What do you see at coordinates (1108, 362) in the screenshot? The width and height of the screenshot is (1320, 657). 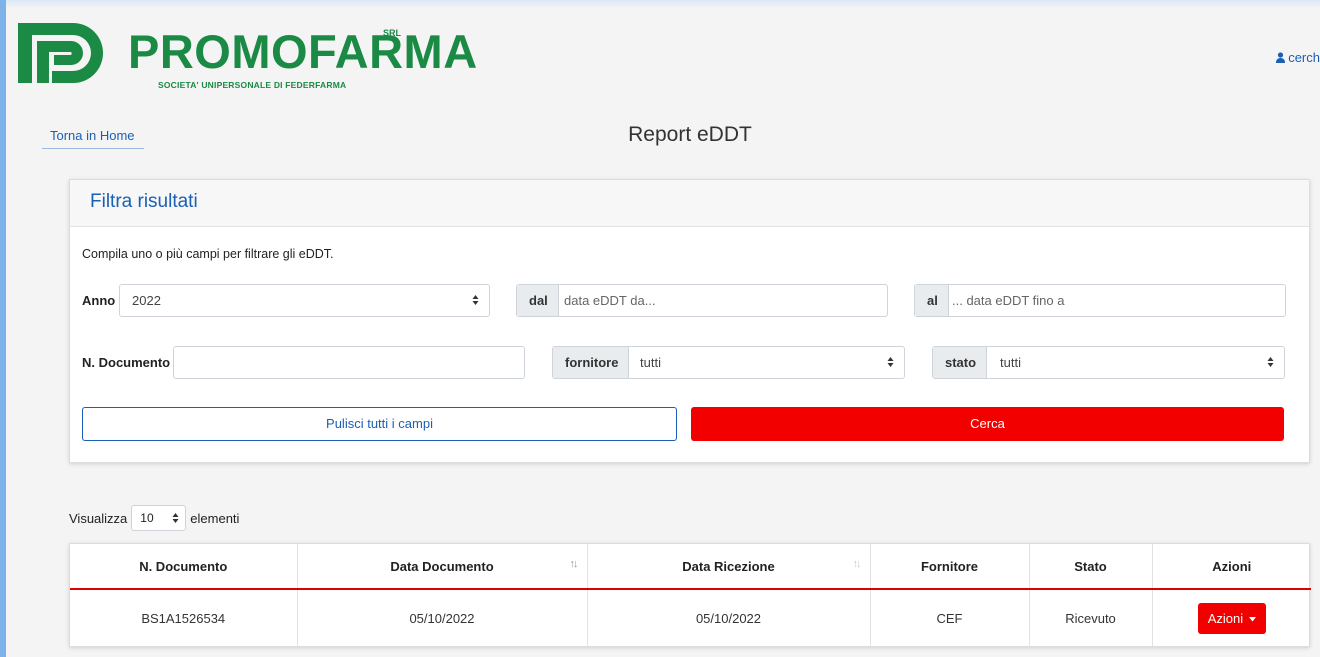 I see `stato-select: stato tutti` at bounding box center [1108, 362].